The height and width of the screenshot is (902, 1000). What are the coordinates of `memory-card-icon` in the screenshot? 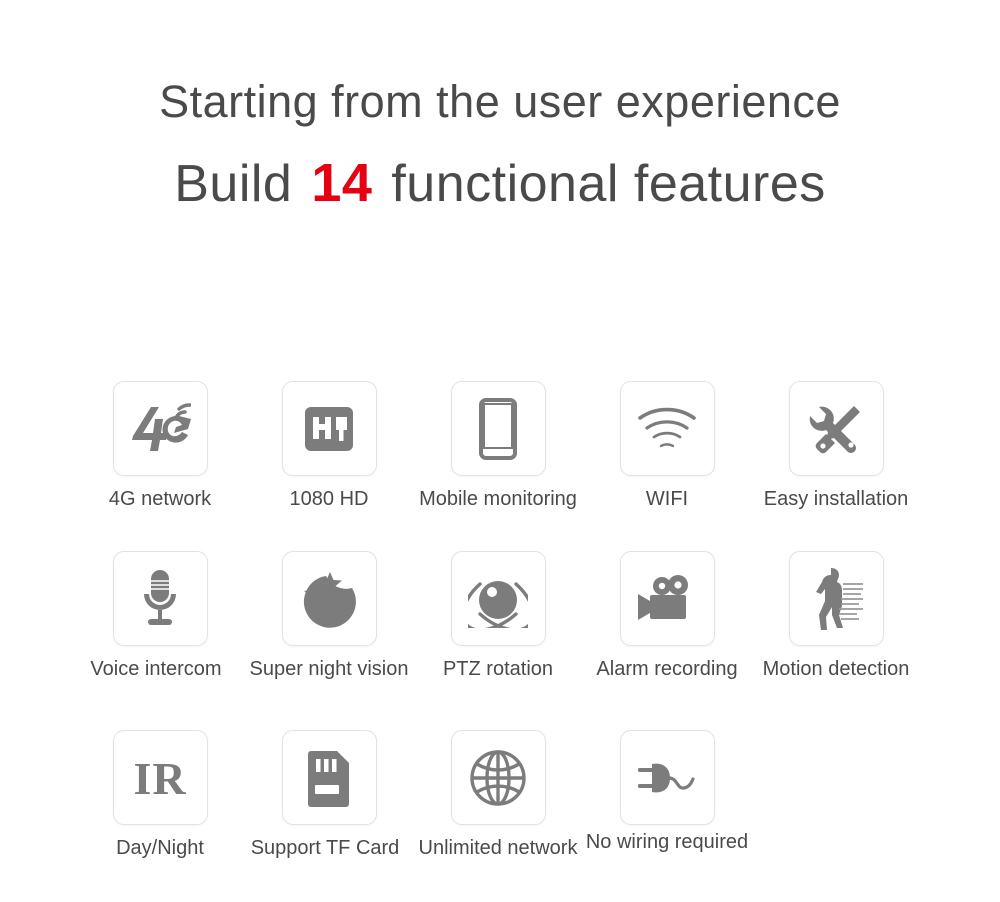 It's located at (328, 778).